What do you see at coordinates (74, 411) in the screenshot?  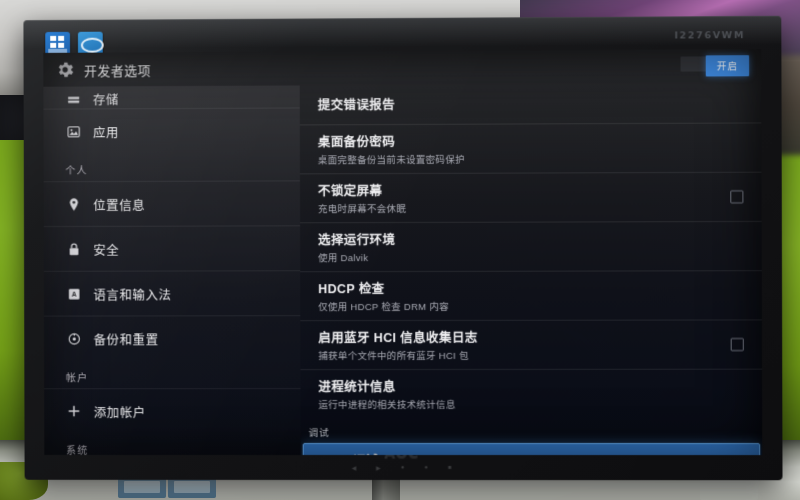 I see `plus-icon` at bounding box center [74, 411].